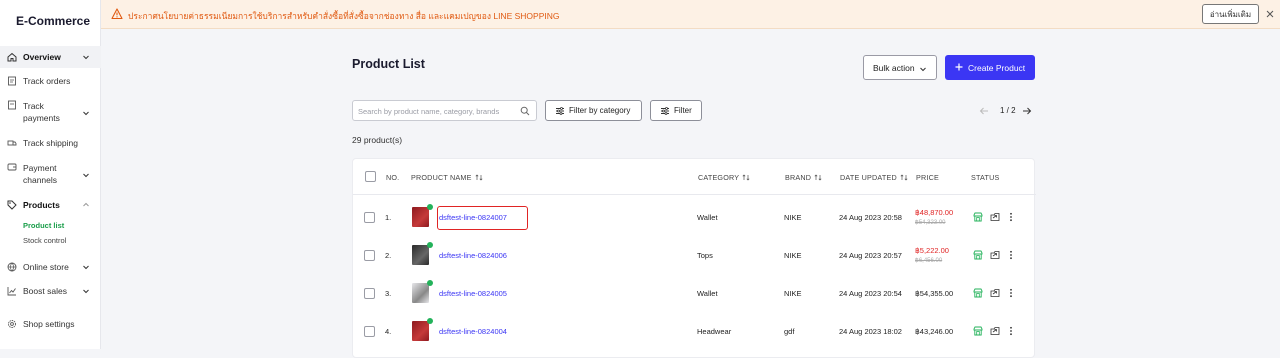 This screenshot has width=1280, height=358. I want to click on header-date-updated: DATE UPDATED, so click(874, 177).